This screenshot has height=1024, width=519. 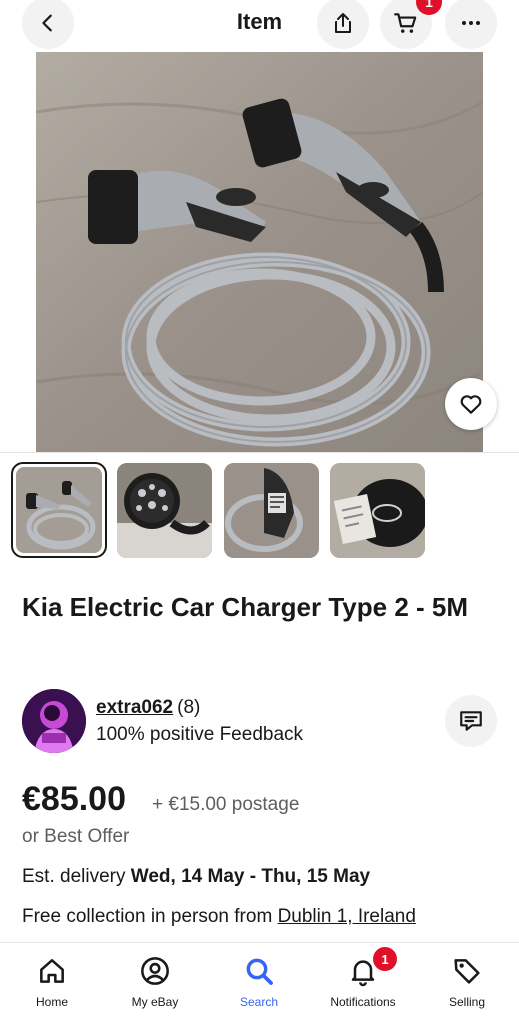 I want to click on search-icon, so click(x=259, y=971).